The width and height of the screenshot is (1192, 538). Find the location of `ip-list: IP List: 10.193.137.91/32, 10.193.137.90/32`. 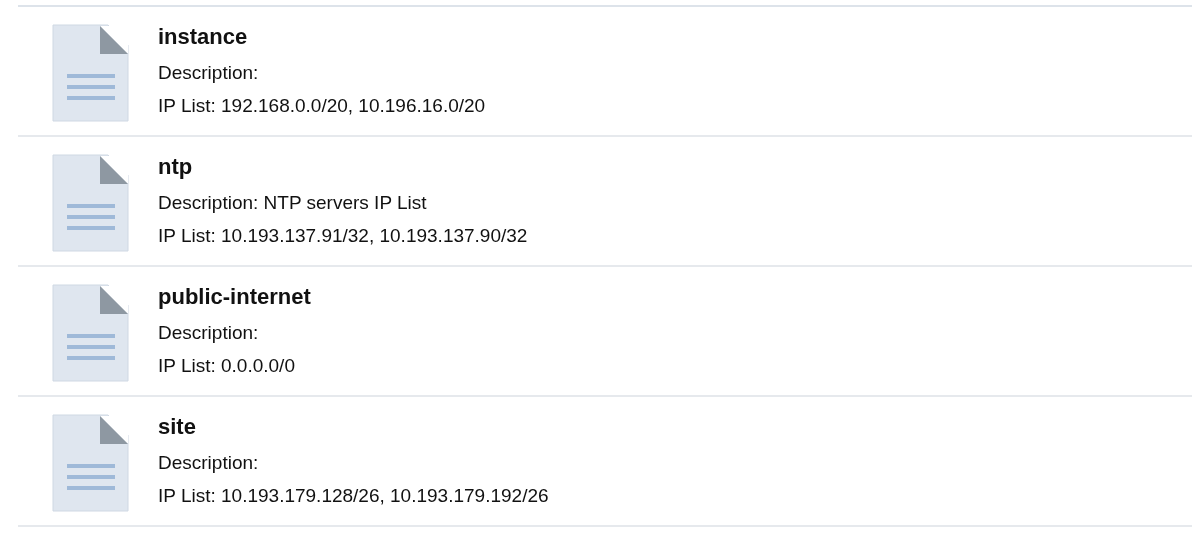

ip-list: IP List: 10.193.137.91/32, 10.193.137.90/32 is located at coordinates (343, 235).